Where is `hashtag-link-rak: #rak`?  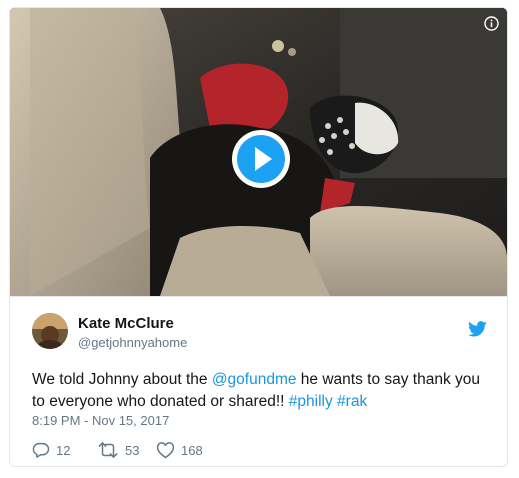
hashtag-link-rak: #rak is located at coordinates (352, 401).